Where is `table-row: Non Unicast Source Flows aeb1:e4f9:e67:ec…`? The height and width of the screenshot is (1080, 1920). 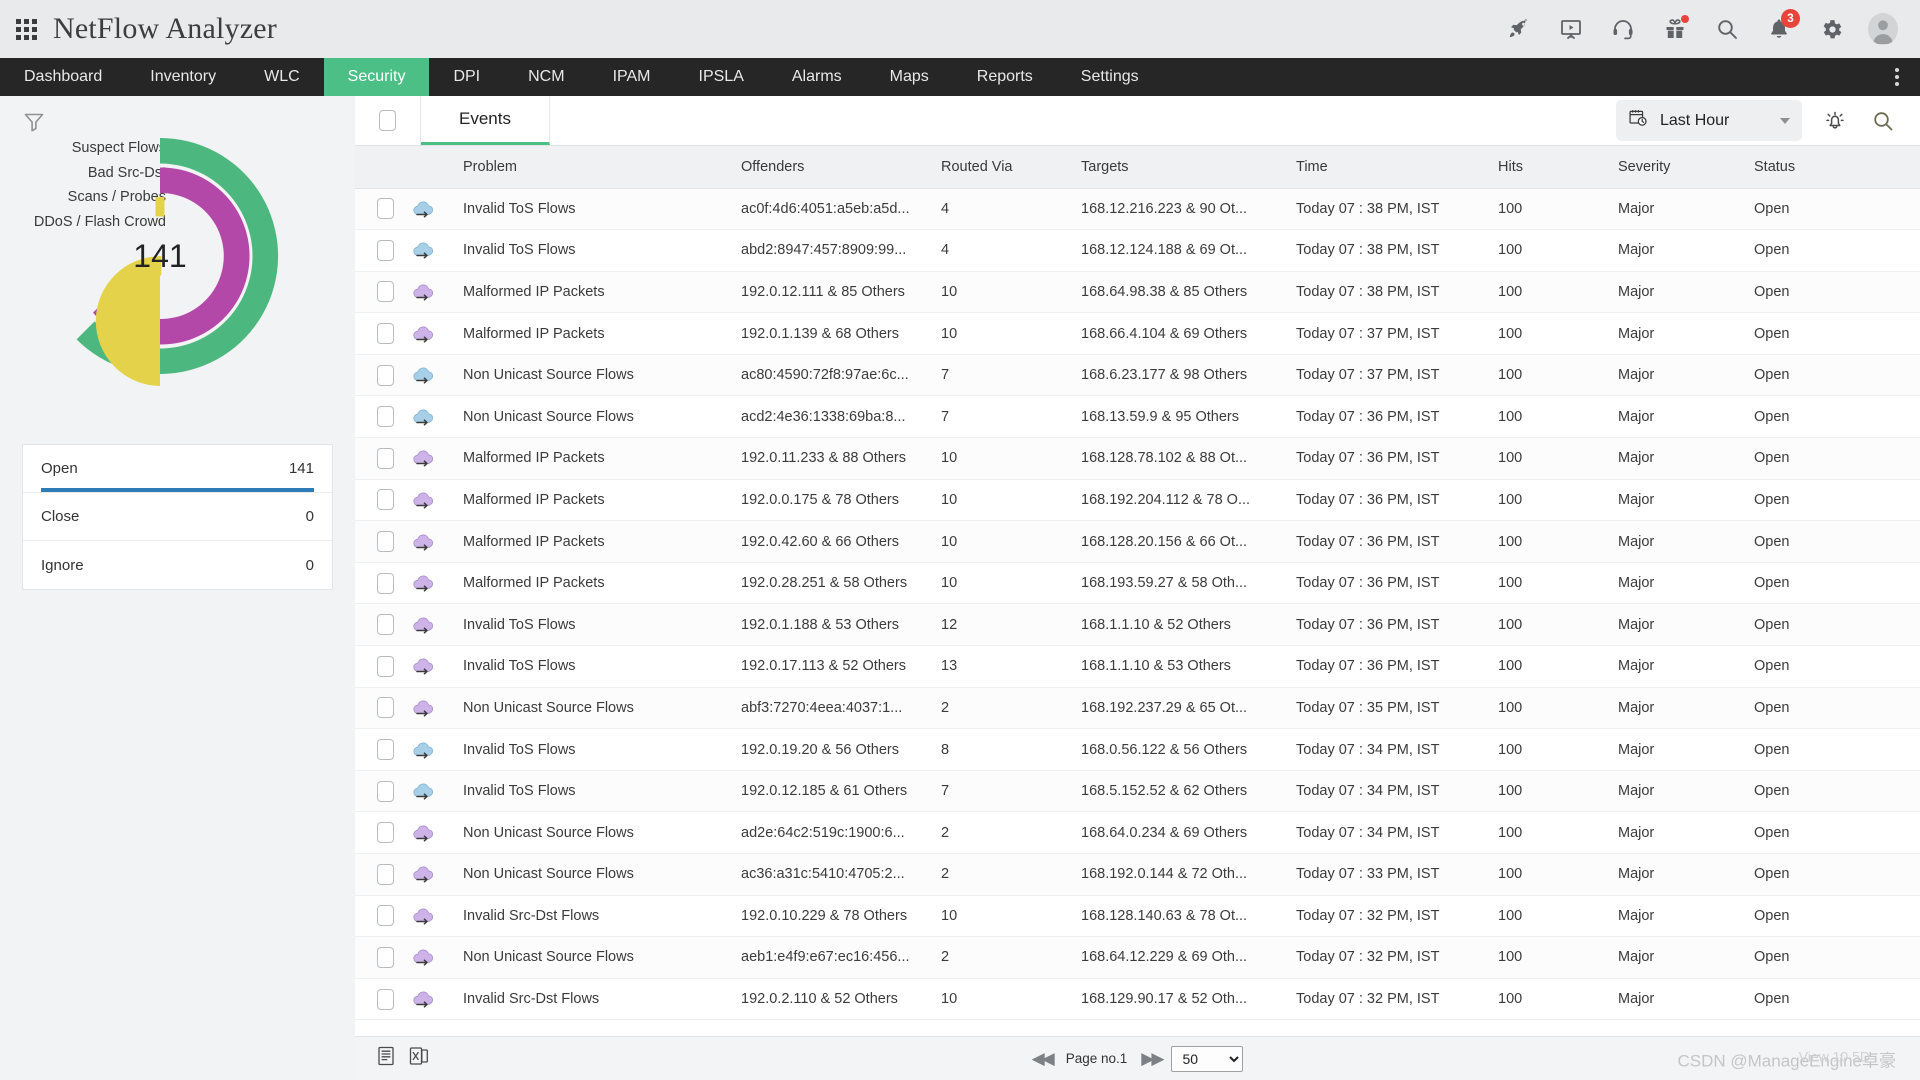
table-row: Non Unicast Source Flows aeb1:e4f9:e67:ec… is located at coordinates (1137, 957).